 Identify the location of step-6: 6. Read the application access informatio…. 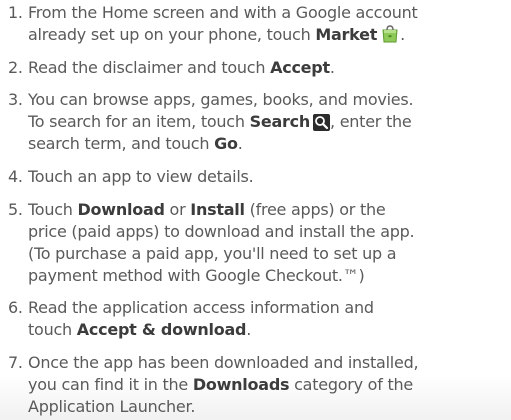
(191, 318).